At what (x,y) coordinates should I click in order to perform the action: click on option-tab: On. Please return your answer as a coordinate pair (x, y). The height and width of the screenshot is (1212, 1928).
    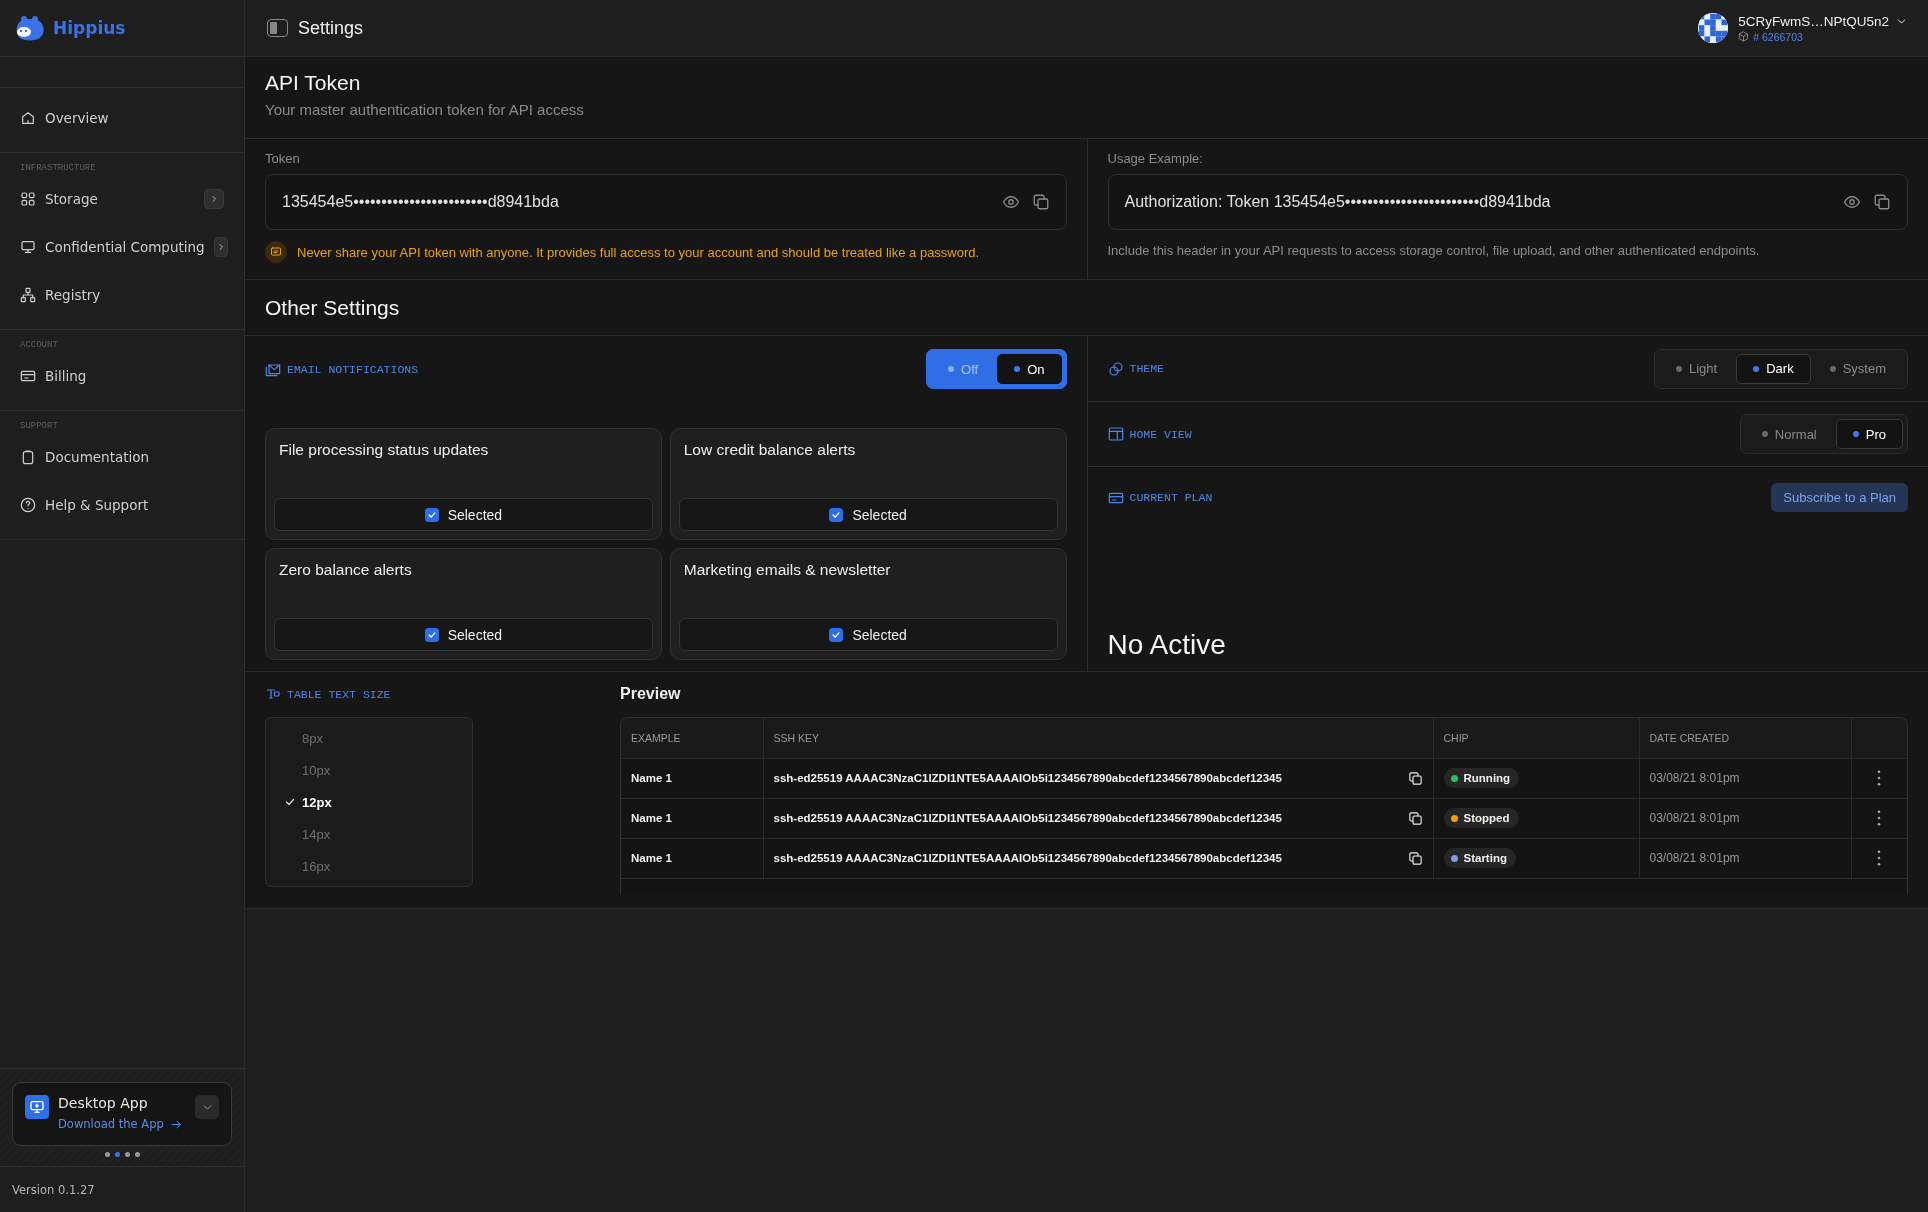
    Looking at the image, I should click on (1029, 369).